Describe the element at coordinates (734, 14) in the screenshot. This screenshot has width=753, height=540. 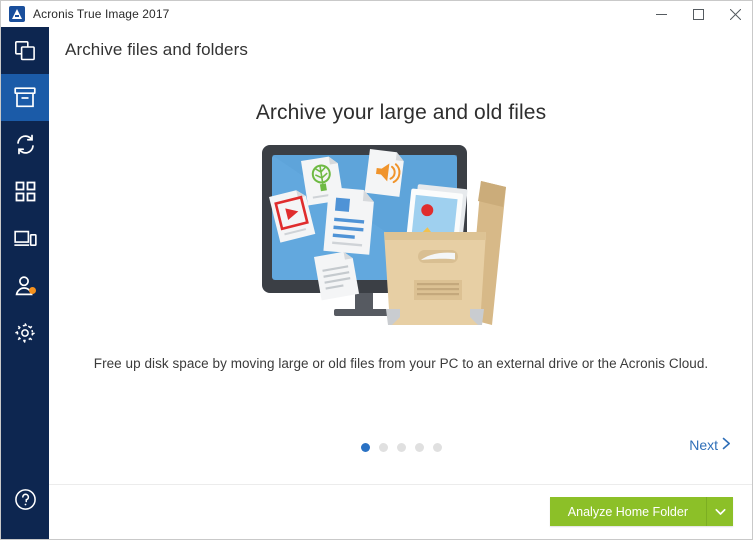
I see `close-icon` at that location.